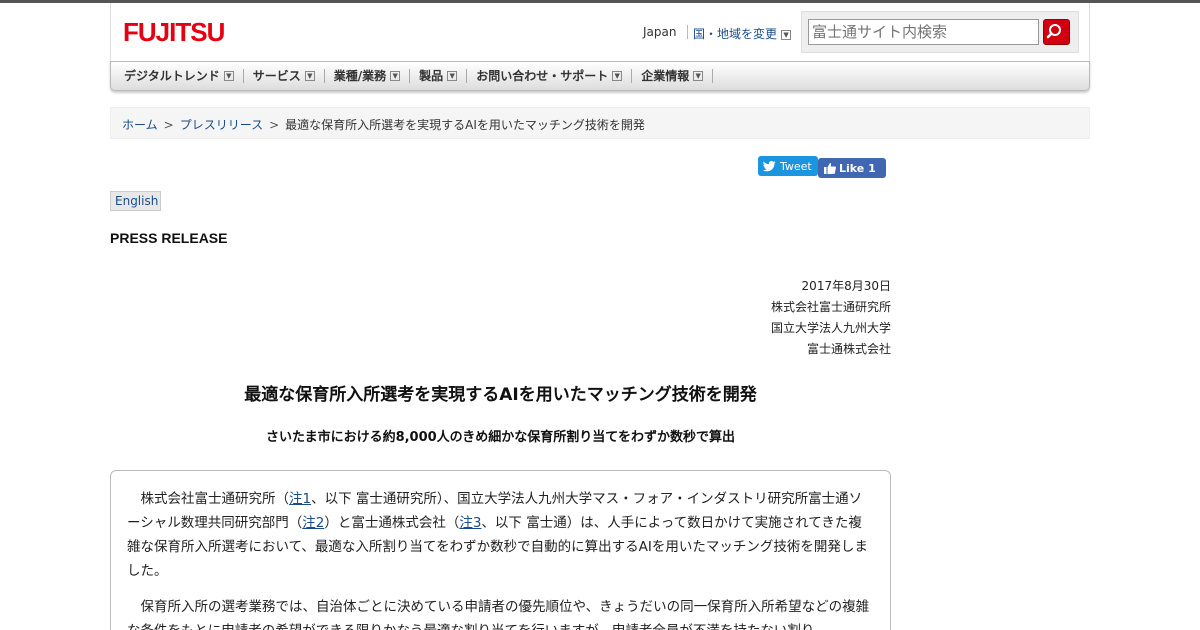 The height and width of the screenshot is (630, 1200). Describe the element at coordinates (769, 165) in the screenshot. I see `twitter-bird-icon` at that location.